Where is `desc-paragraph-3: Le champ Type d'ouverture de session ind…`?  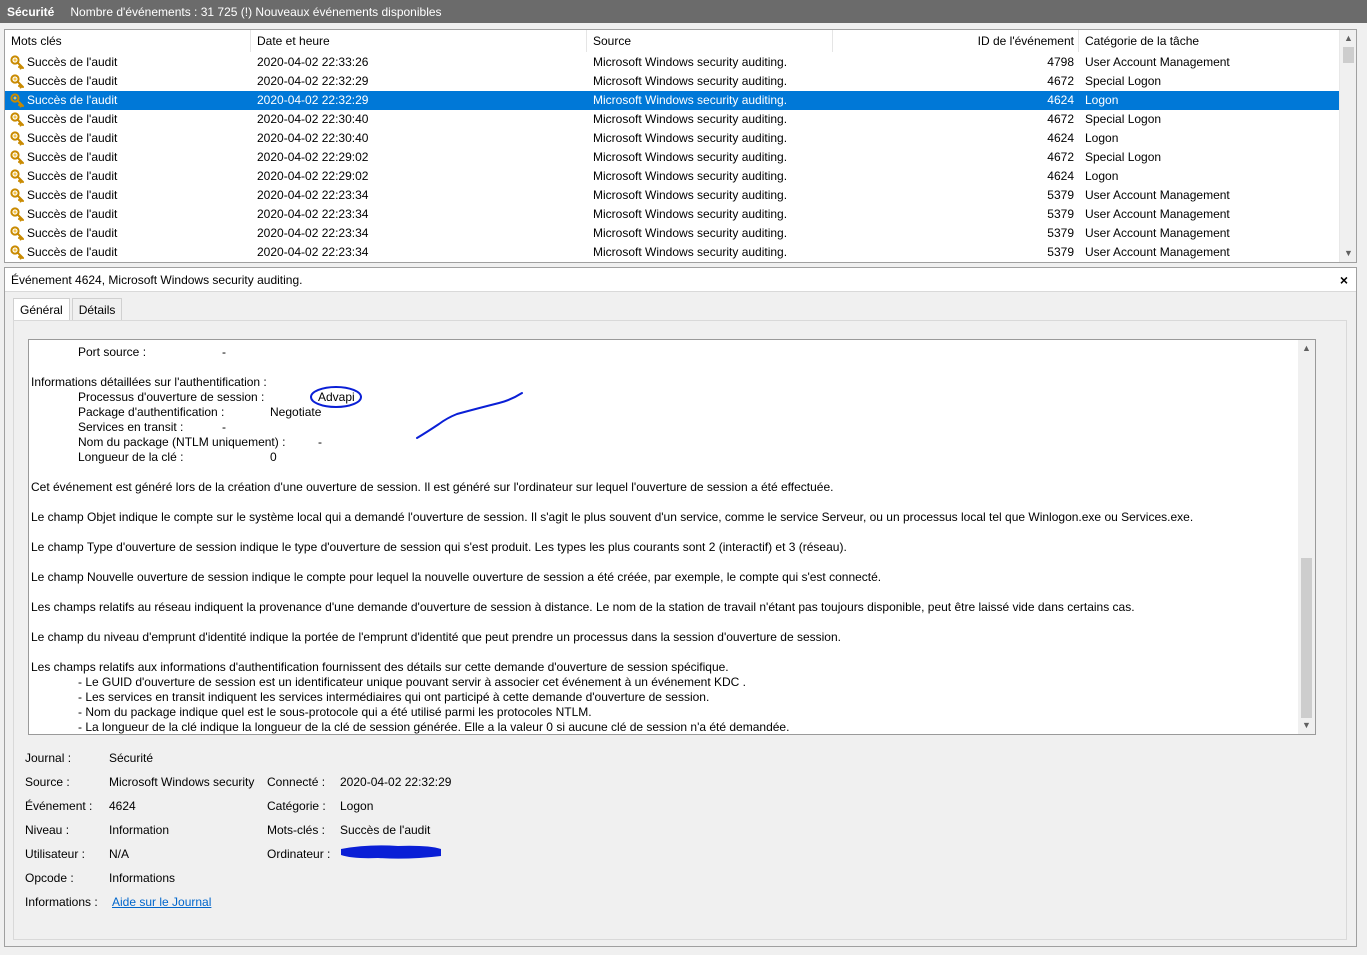 desc-paragraph-3: Le champ Type d'ouverture de session ind… is located at coordinates (439, 547).